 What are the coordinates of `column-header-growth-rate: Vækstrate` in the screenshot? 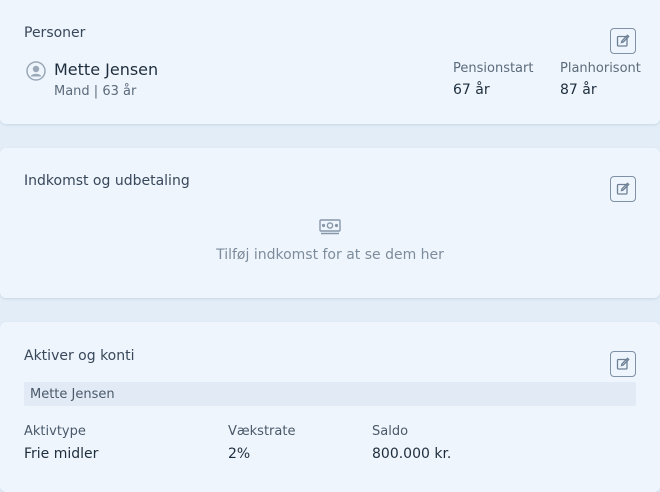 It's located at (262, 431).